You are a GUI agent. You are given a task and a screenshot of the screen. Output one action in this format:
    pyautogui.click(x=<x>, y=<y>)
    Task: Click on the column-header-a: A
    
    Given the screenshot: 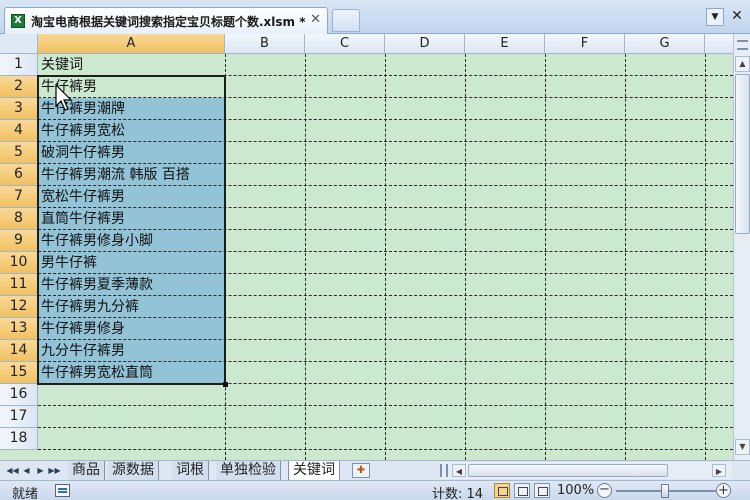 What is the action you would take?
    pyautogui.click(x=131, y=44)
    